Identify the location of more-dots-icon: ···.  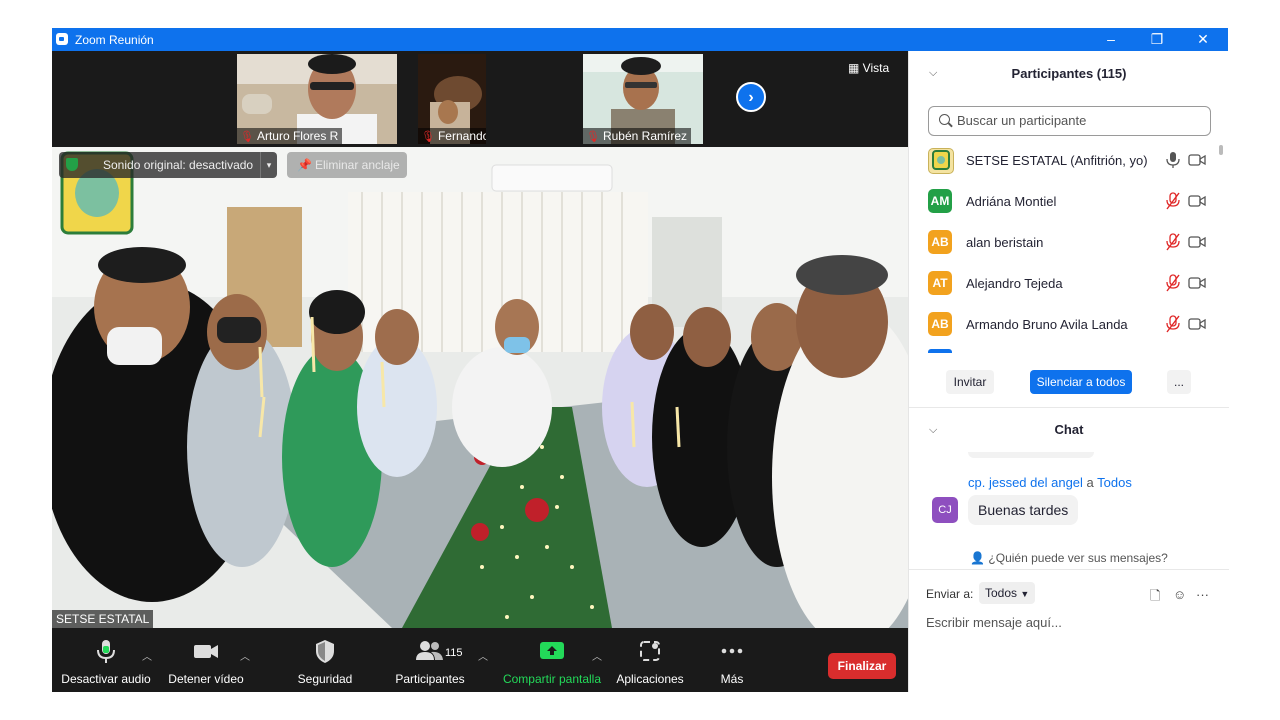
(1202, 594).